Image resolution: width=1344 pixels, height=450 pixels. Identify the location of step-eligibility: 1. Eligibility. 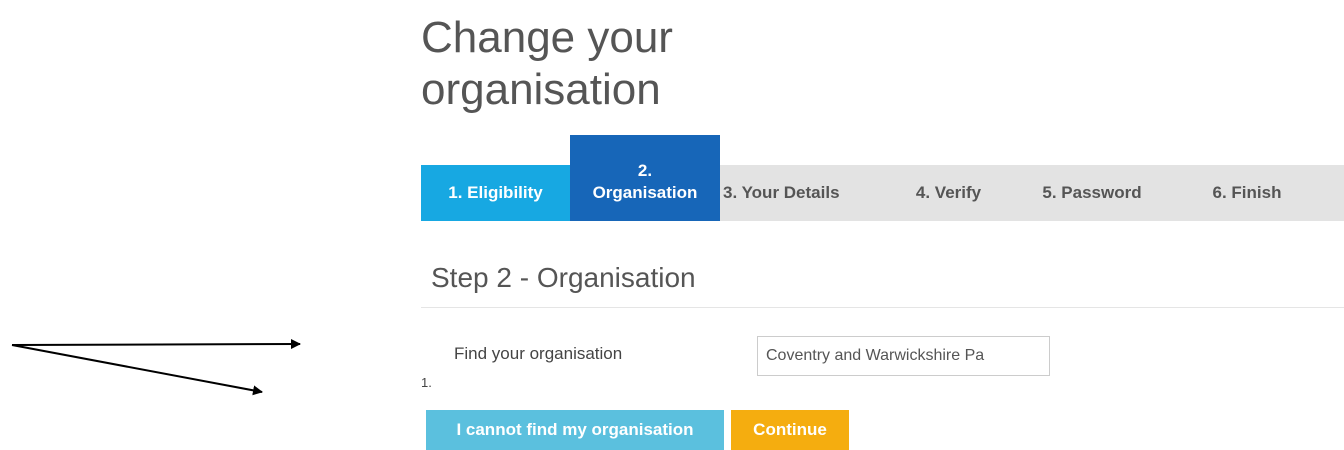
(495, 193).